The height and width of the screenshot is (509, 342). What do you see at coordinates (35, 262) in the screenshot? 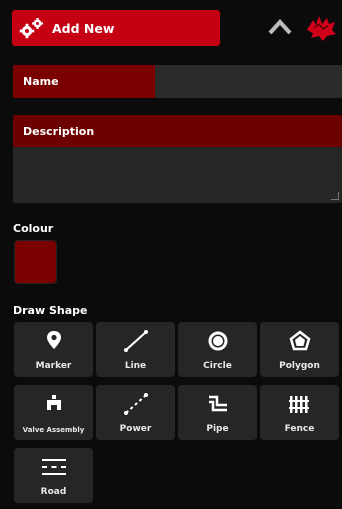
I see `colour-swatch` at bounding box center [35, 262].